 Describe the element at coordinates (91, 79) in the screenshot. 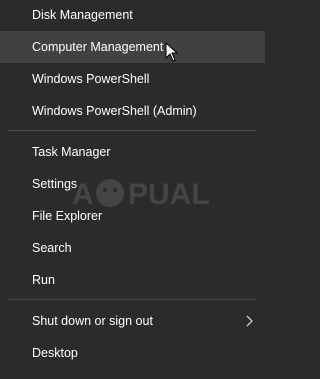

I see `menu-item-label: Windows PowerShell` at that location.